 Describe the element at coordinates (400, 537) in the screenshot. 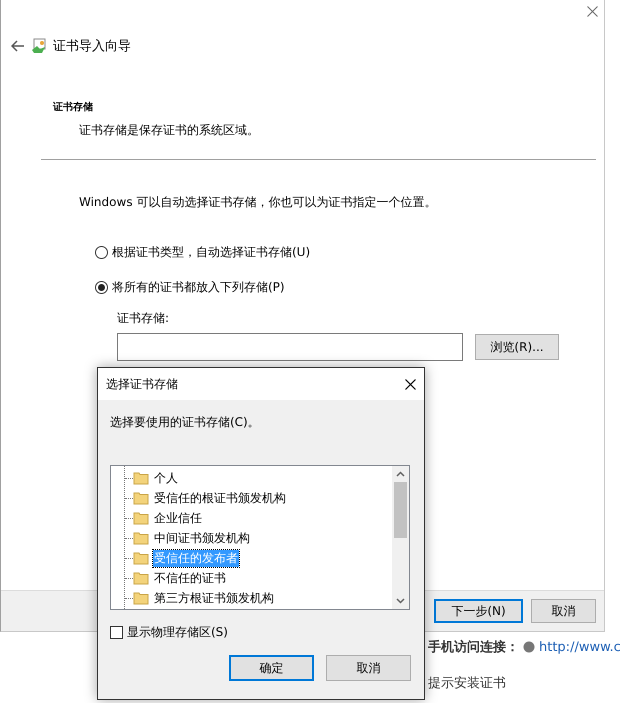

I see `scrollbar` at that location.